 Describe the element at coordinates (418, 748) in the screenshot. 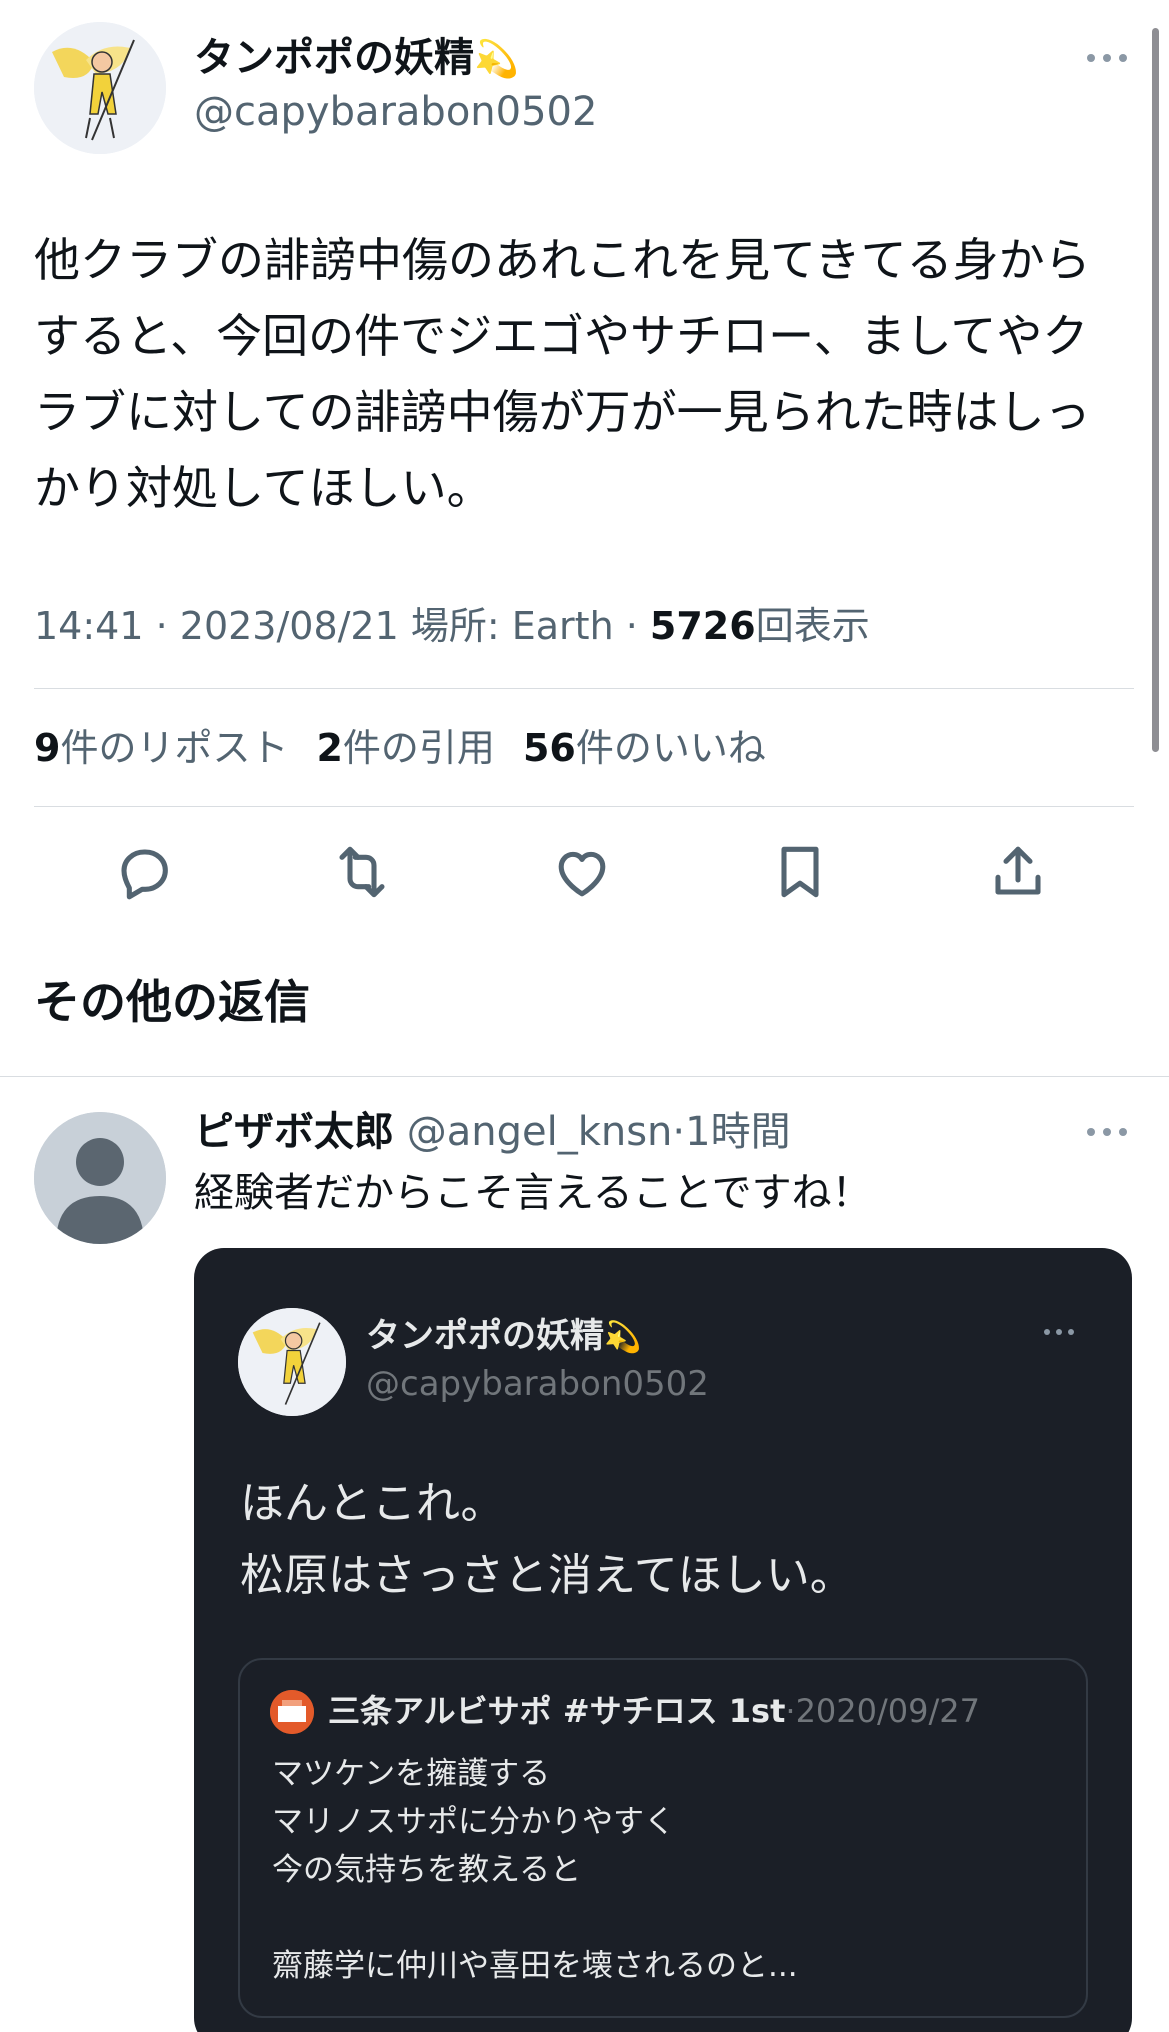

I see `quotes-label: 件の引用` at that location.